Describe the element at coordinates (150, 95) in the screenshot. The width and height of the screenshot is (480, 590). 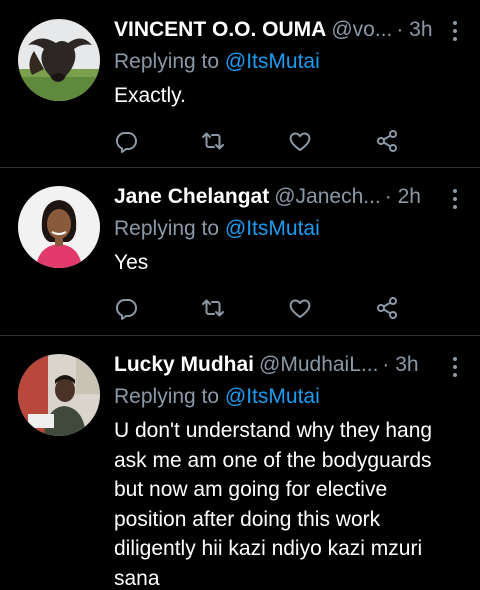
I see `tweet-text: Exactly.` at that location.